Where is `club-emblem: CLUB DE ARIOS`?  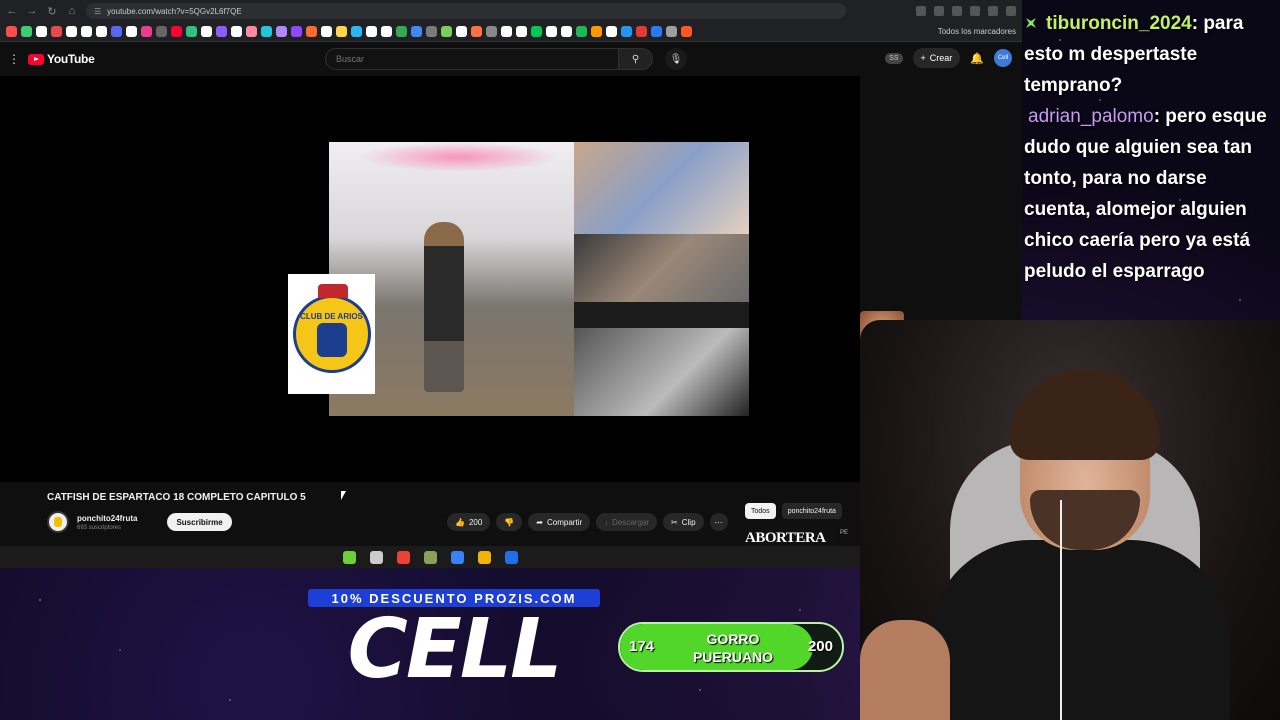
club-emblem: CLUB DE ARIOS is located at coordinates (331, 328).